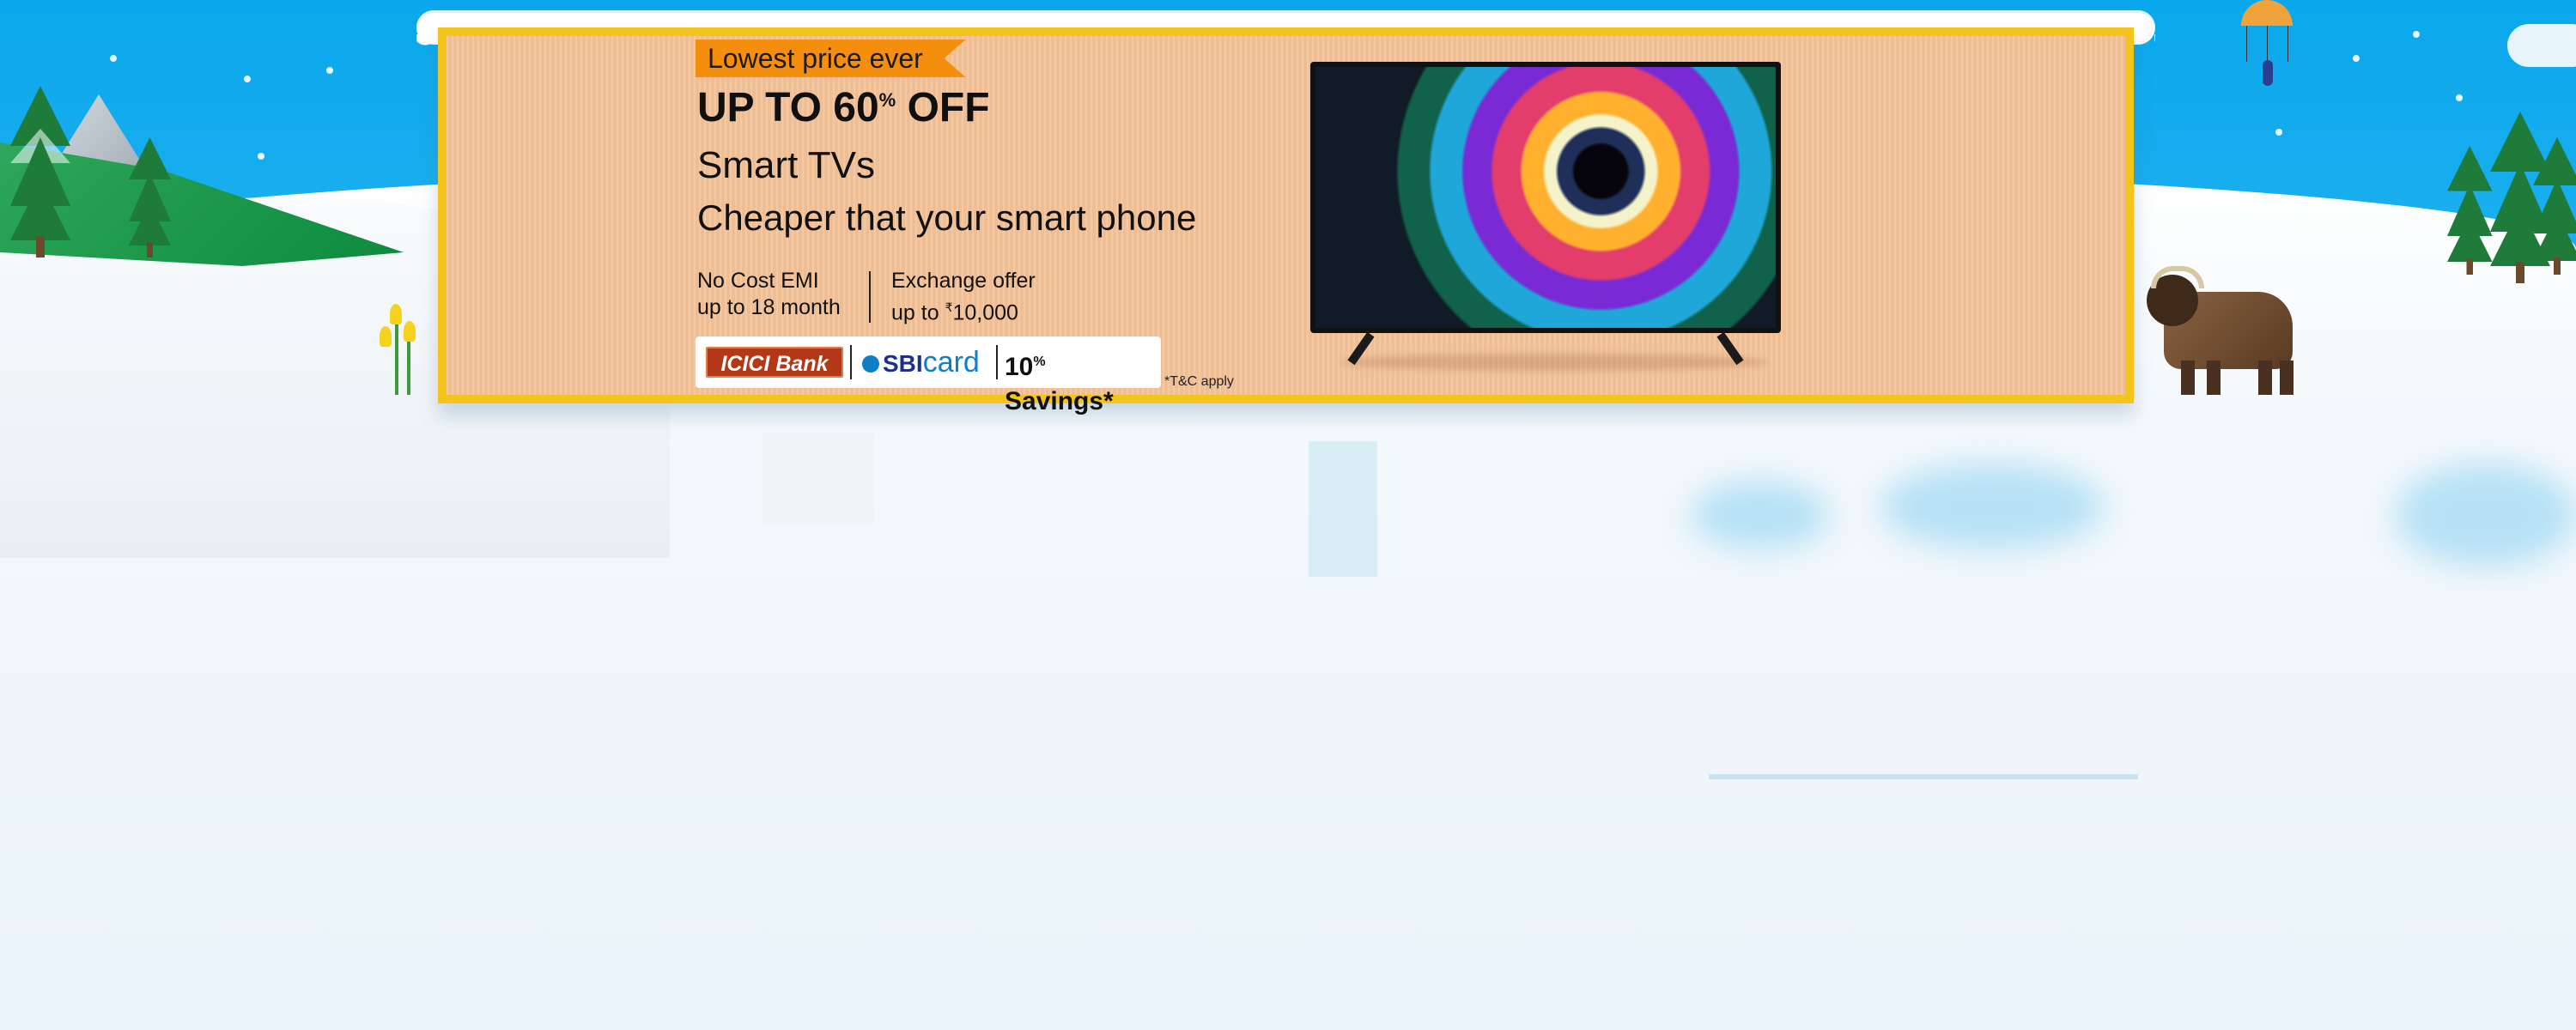  I want to click on sbi-icon, so click(870, 364).